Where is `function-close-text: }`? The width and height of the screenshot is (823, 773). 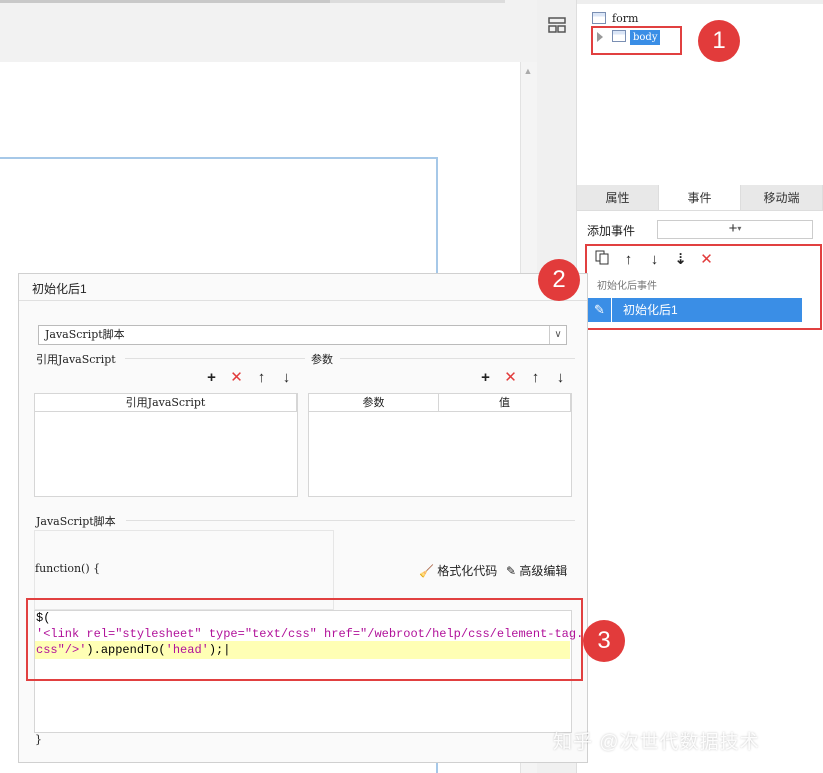
function-close-text: } is located at coordinates (38, 739).